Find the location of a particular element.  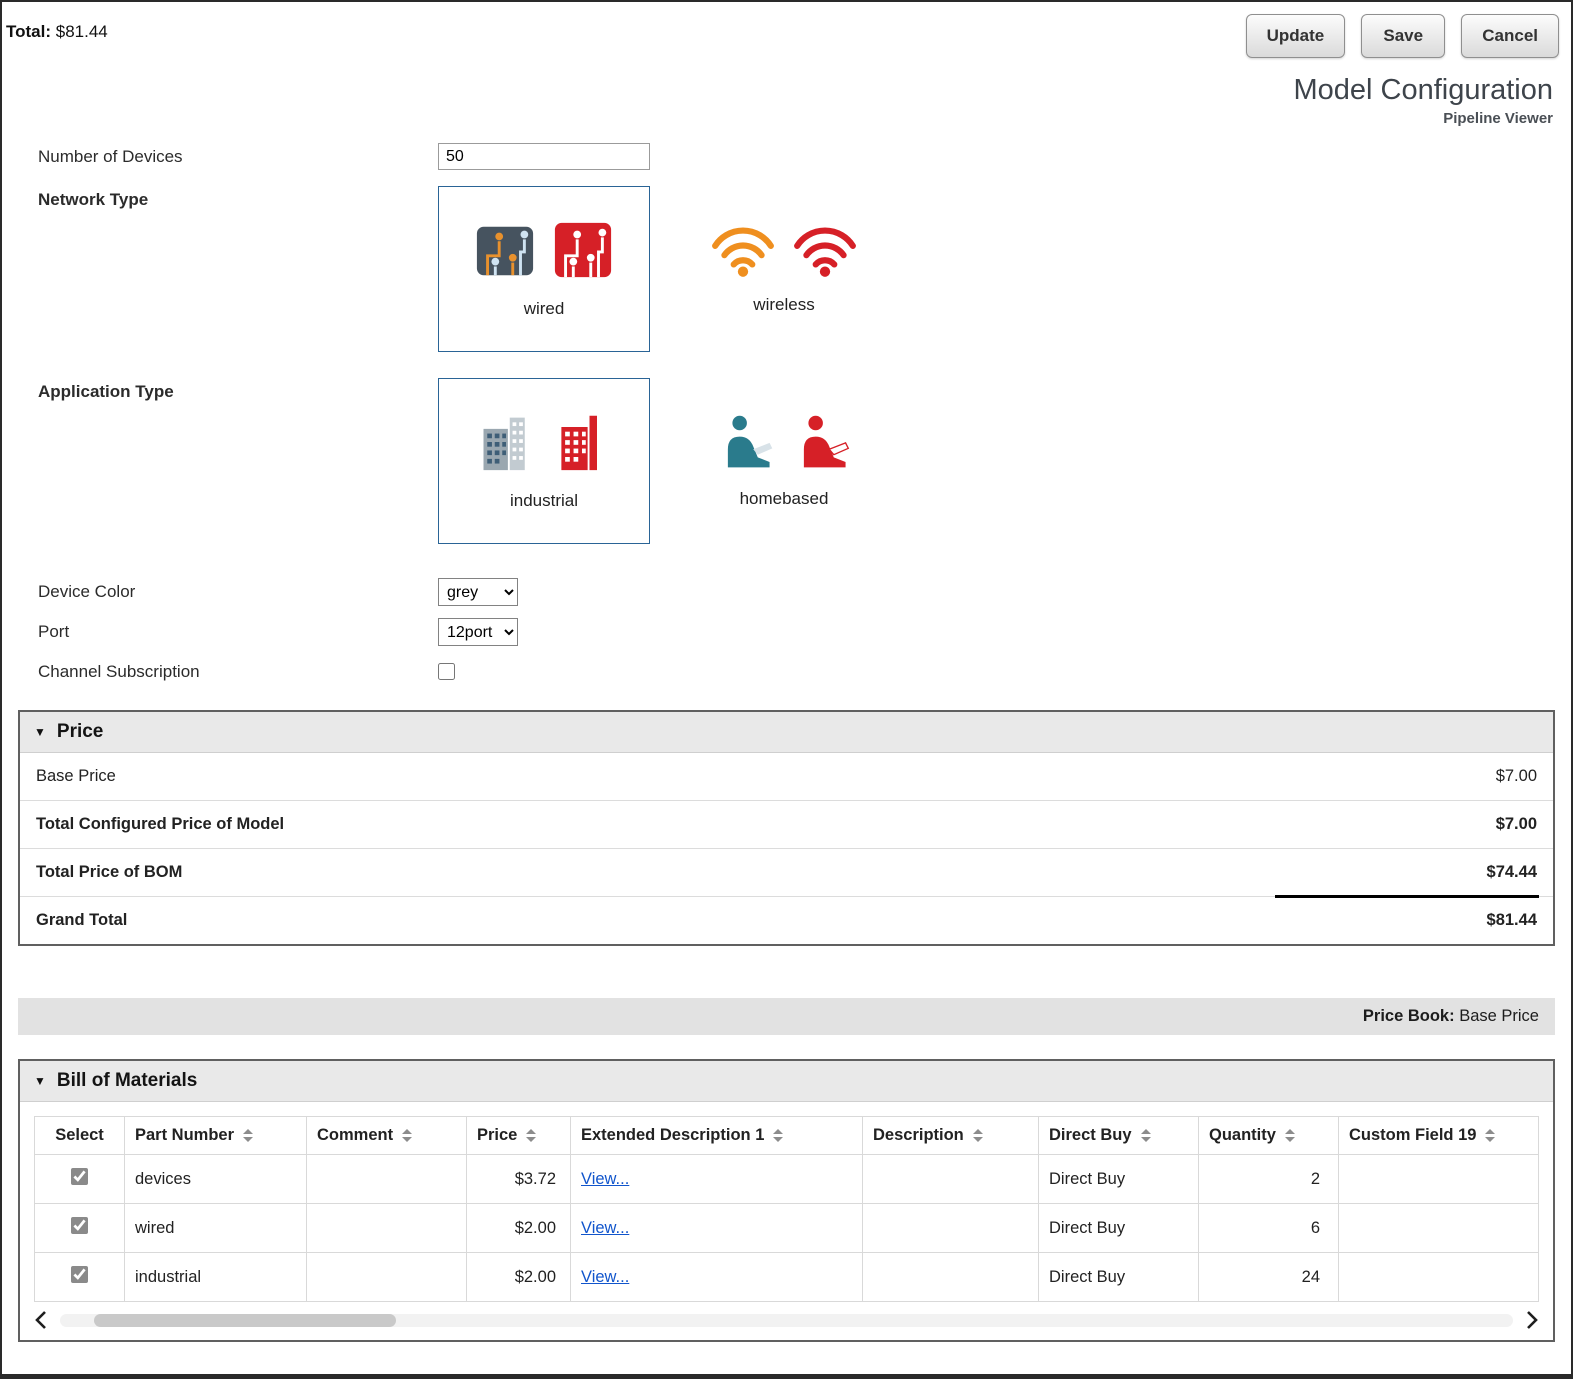

price-row-configured: Total Configured Price of Model $7.00 is located at coordinates (786, 825).